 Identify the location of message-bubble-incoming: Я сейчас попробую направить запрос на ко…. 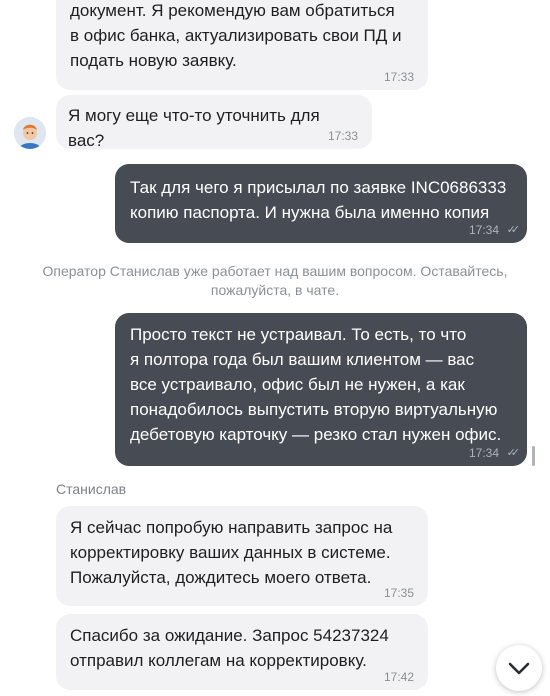
(242, 556).